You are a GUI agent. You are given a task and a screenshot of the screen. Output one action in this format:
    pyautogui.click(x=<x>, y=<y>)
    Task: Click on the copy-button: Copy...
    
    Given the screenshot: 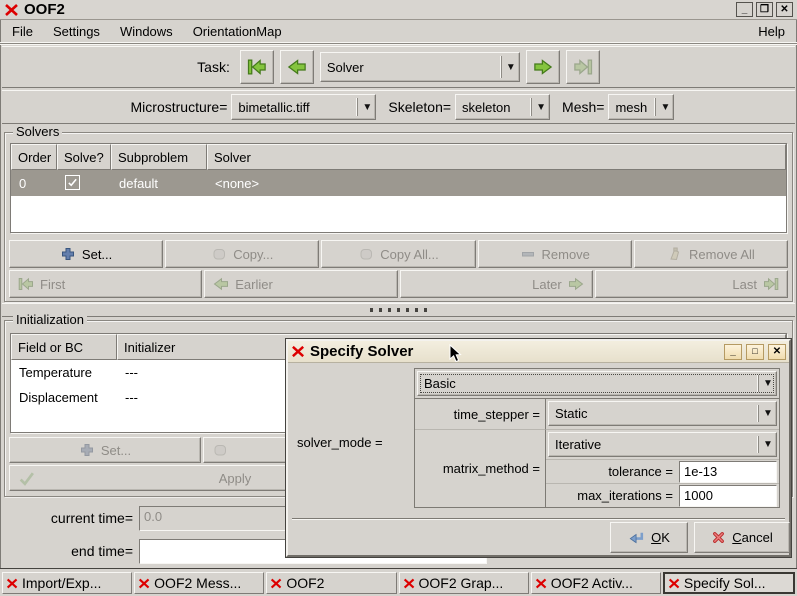 What is the action you would take?
    pyautogui.click(x=242, y=254)
    